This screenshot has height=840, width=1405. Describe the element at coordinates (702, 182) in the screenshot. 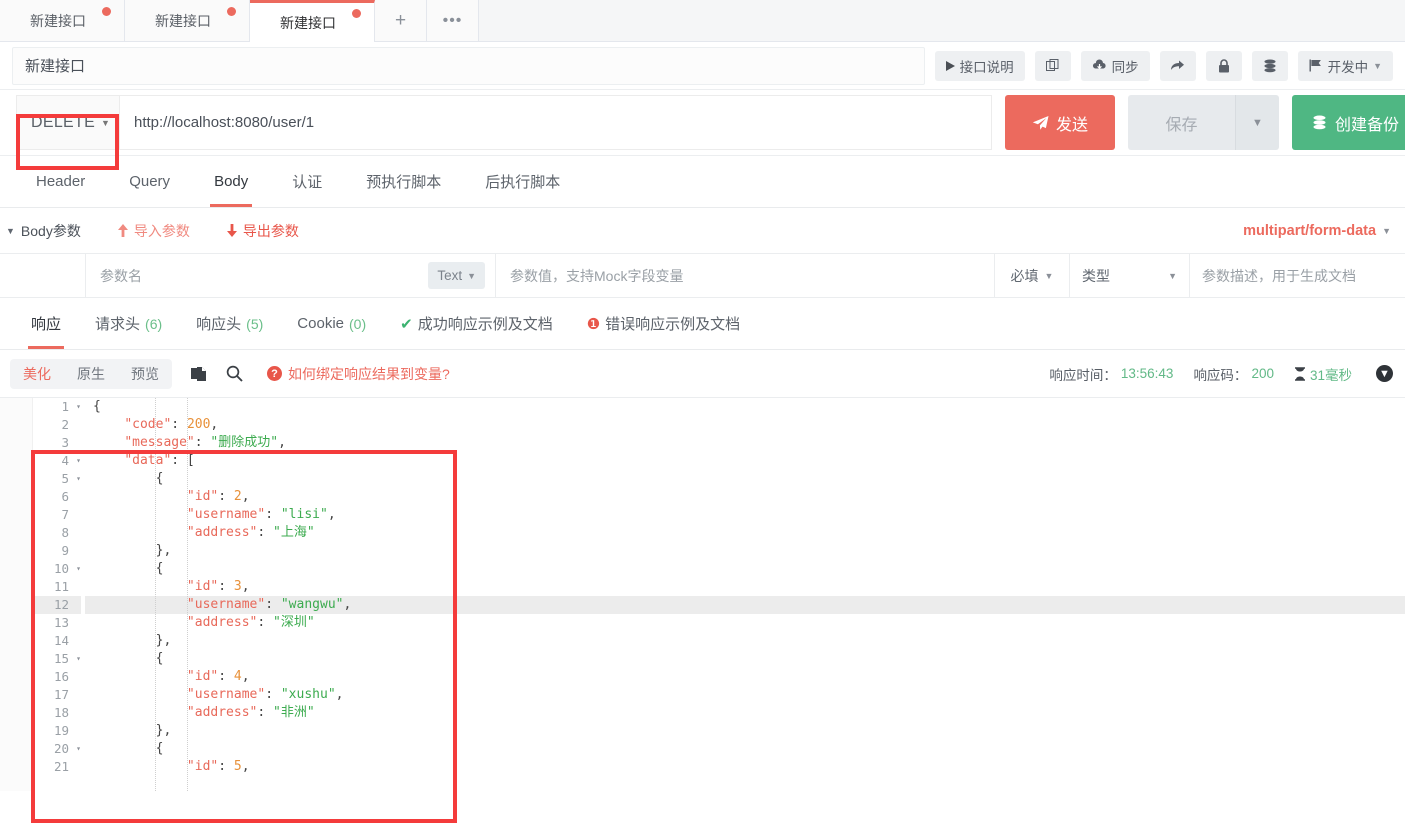

I see `request-tabs: Header Query Body 认证 预执行脚本 后执行脚本` at that location.